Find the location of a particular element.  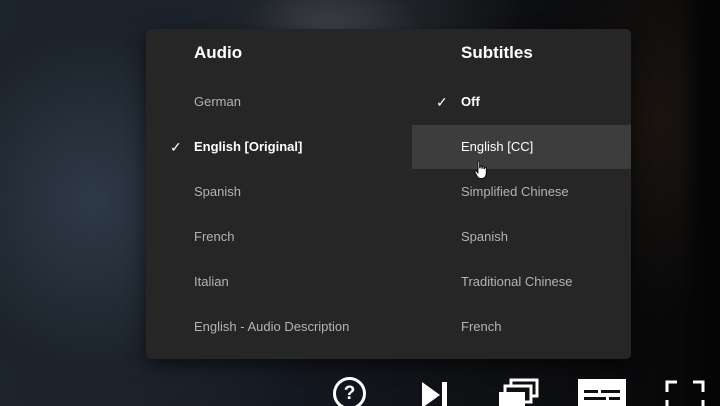

audio-option-label: English - Audio Description is located at coordinates (272, 326).